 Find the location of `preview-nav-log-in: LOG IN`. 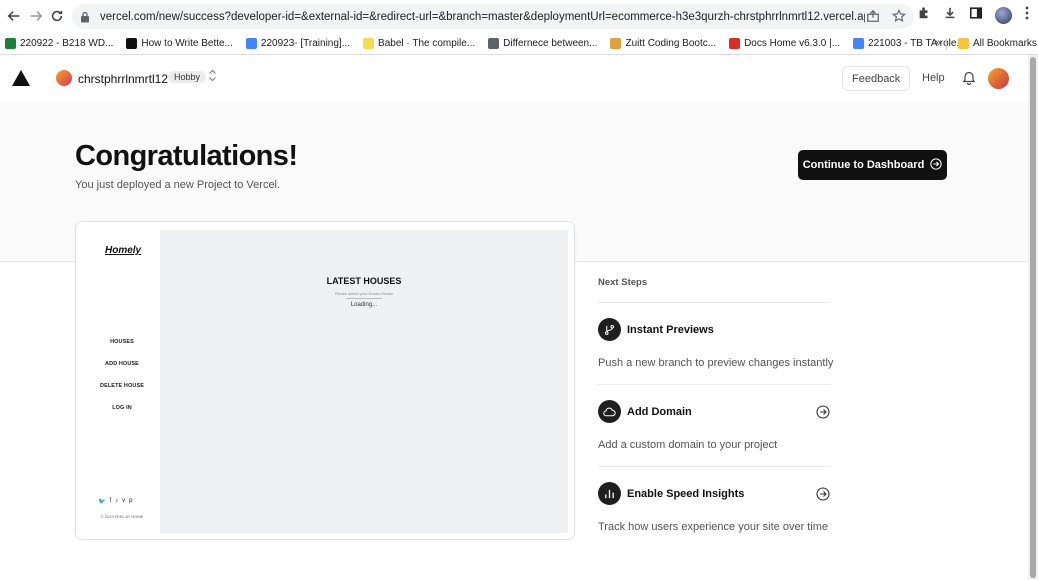

preview-nav-log-in: LOG IN is located at coordinates (122, 408).